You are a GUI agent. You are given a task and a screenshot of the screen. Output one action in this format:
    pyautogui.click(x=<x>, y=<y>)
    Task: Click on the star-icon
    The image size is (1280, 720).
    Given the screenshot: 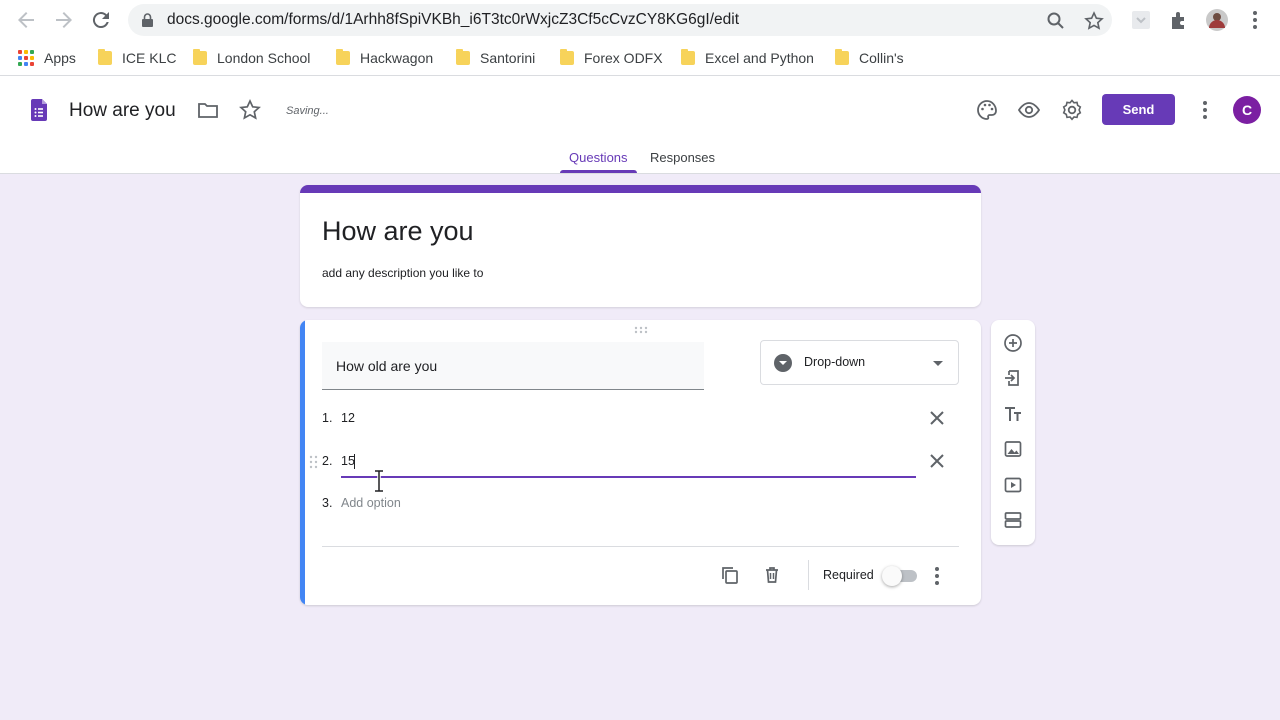 What is the action you would take?
    pyautogui.click(x=250, y=110)
    